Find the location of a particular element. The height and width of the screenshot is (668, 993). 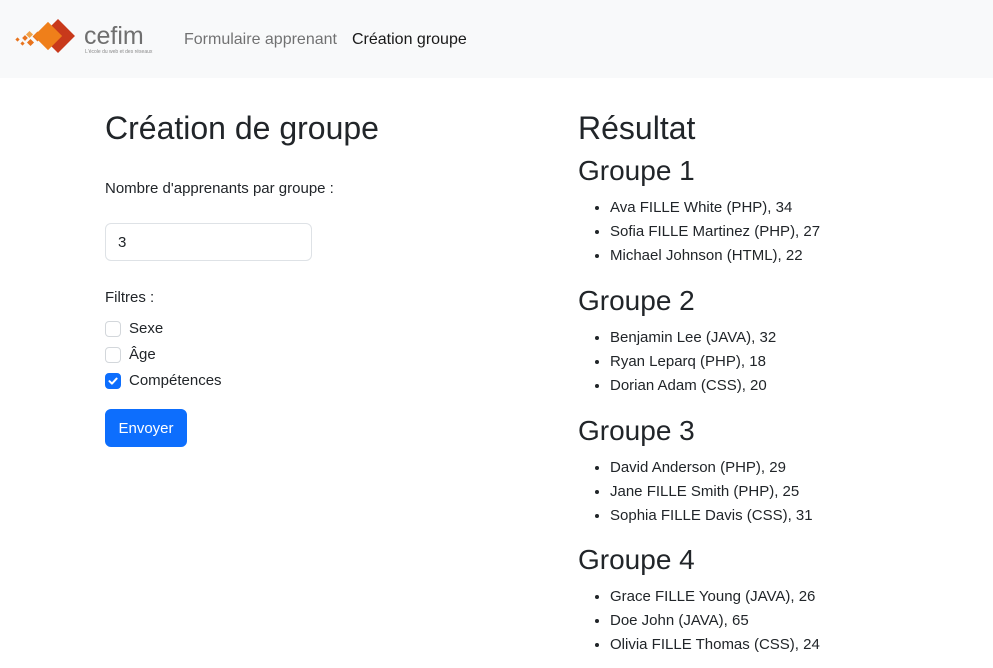

filter-competences: Compétences is located at coordinates (163, 381).